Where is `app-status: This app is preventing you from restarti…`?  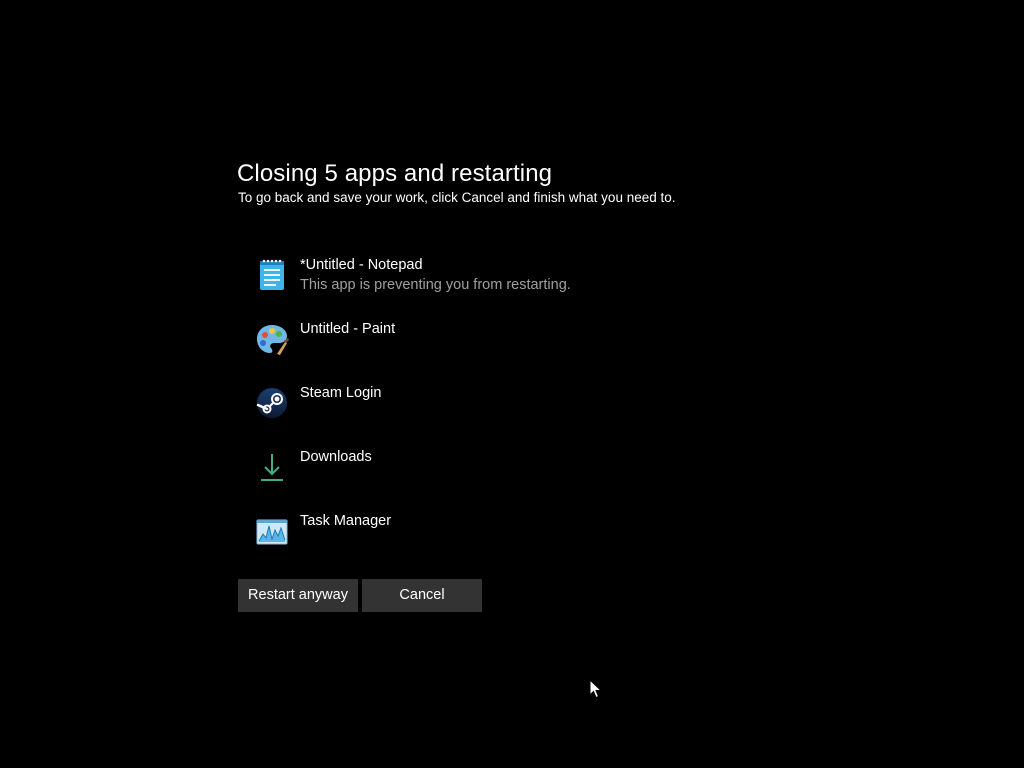 app-status: This app is preventing you from restarti… is located at coordinates (435, 285).